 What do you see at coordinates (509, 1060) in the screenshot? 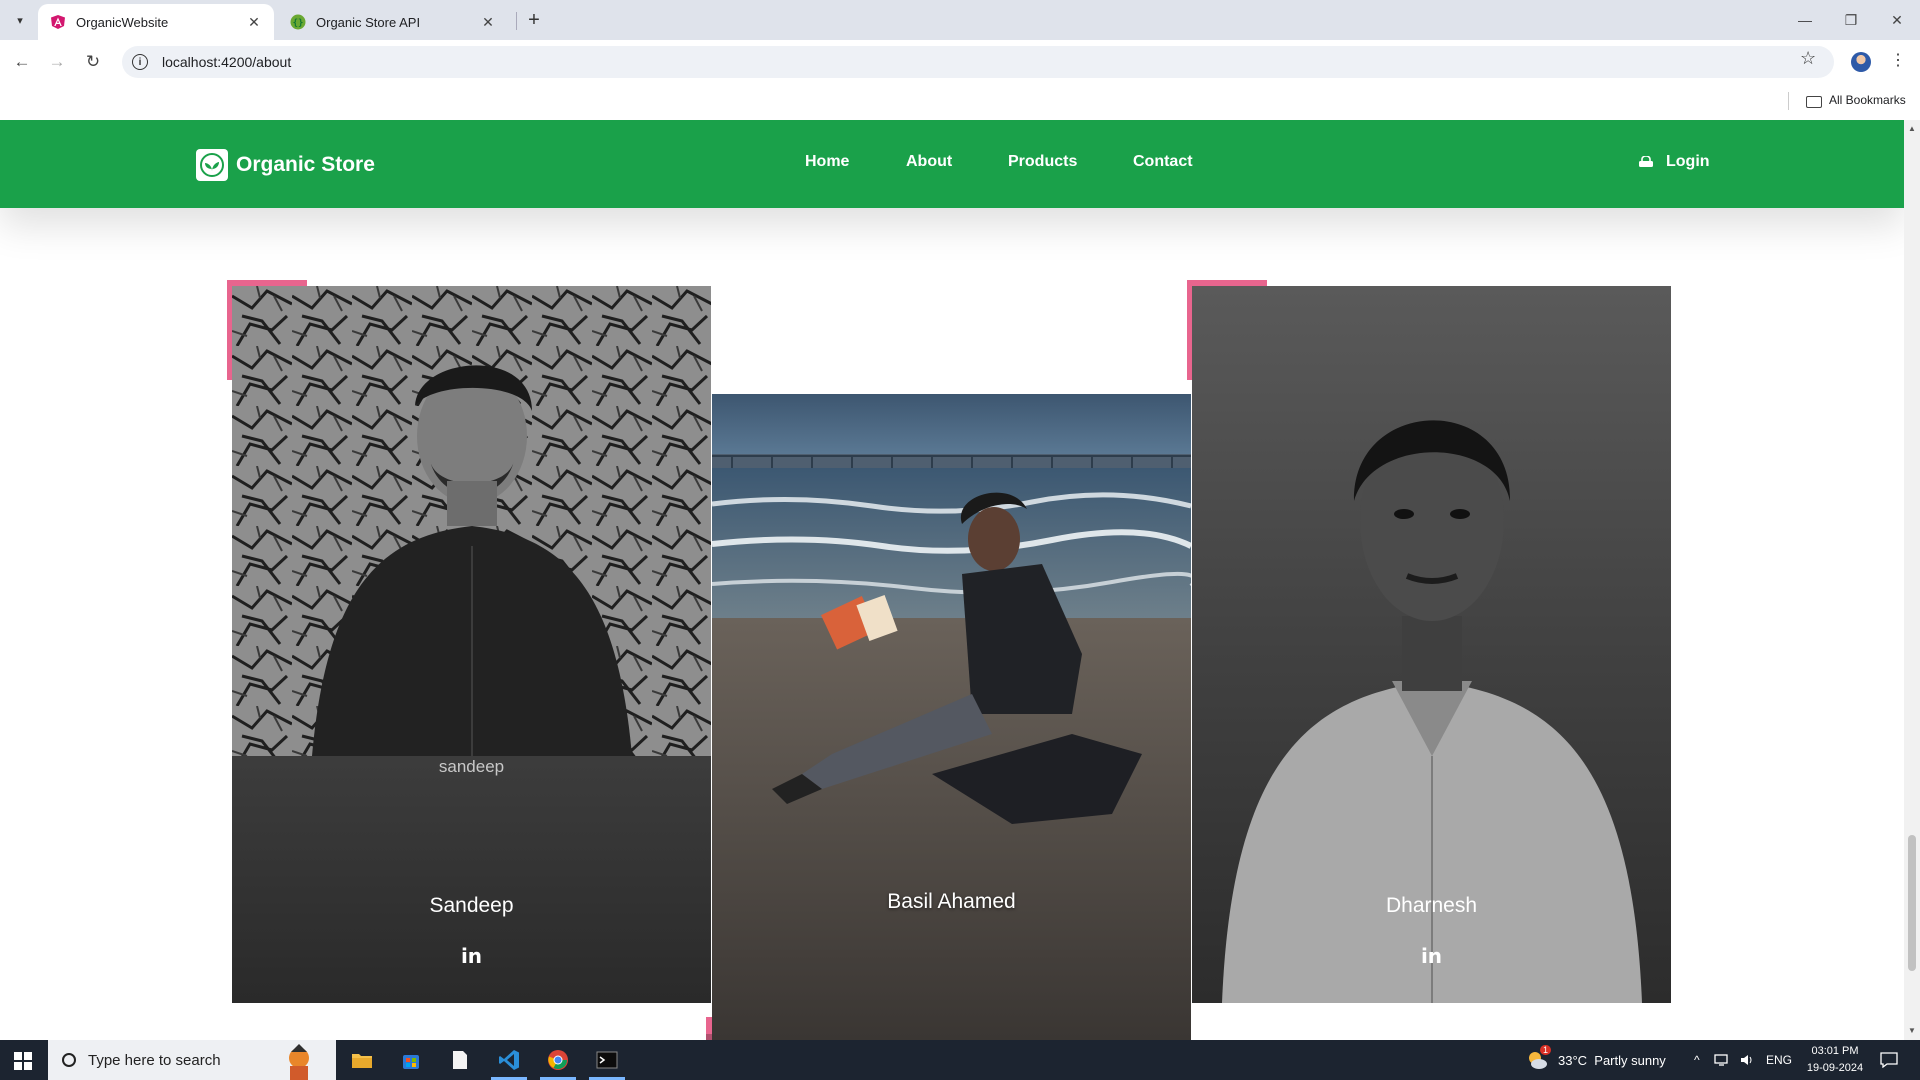
I see `vscode-icon` at bounding box center [509, 1060].